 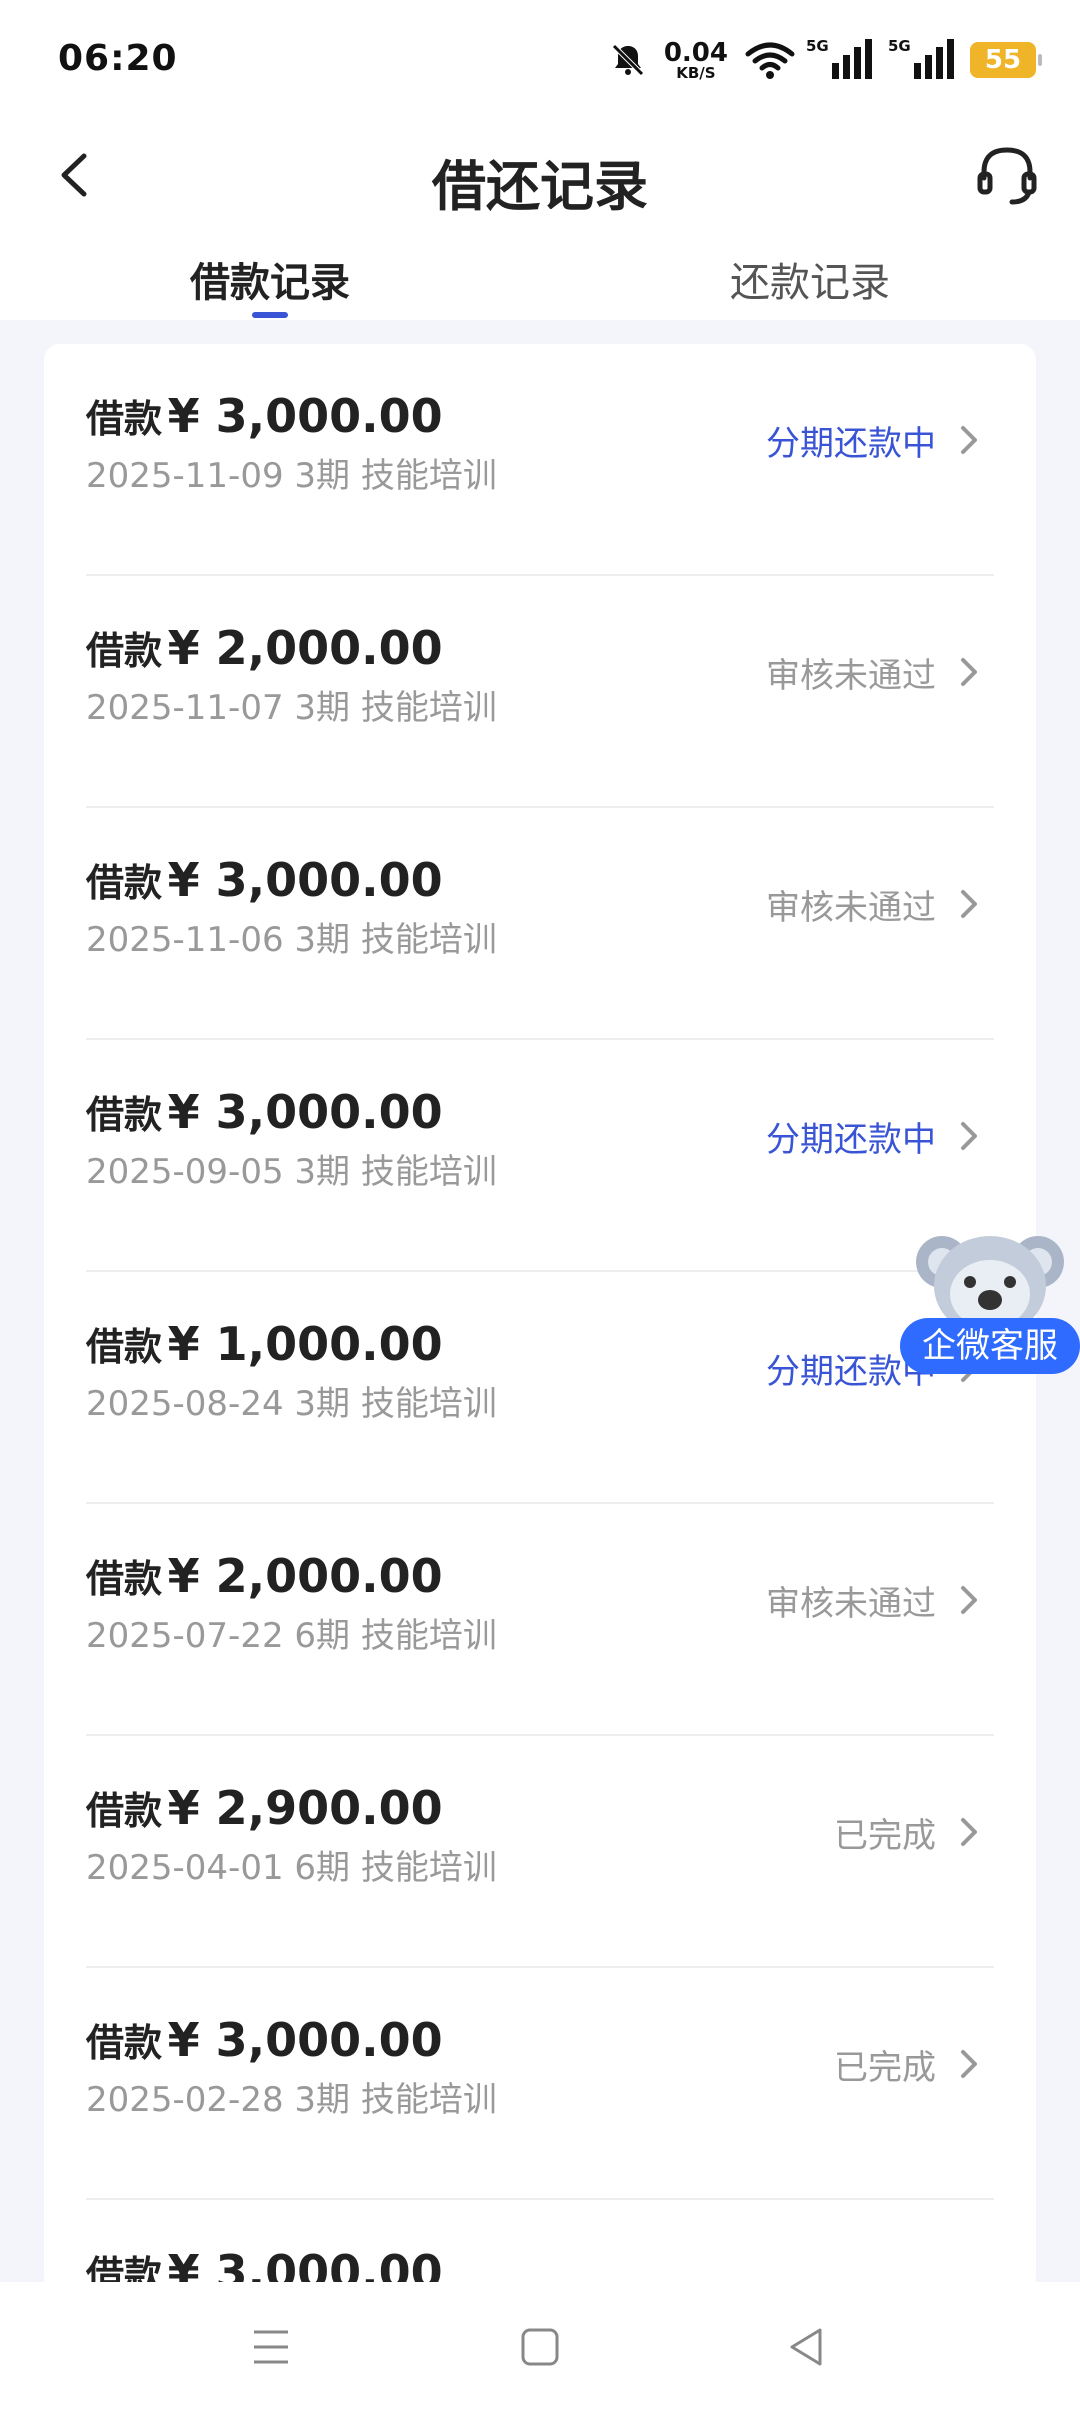 What do you see at coordinates (540, 1852) in the screenshot?
I see `list-item: 借款 ¥ 2,900.00 2025-04-01 6期 技能培训 已完成` at bounding box center [540, 1852].